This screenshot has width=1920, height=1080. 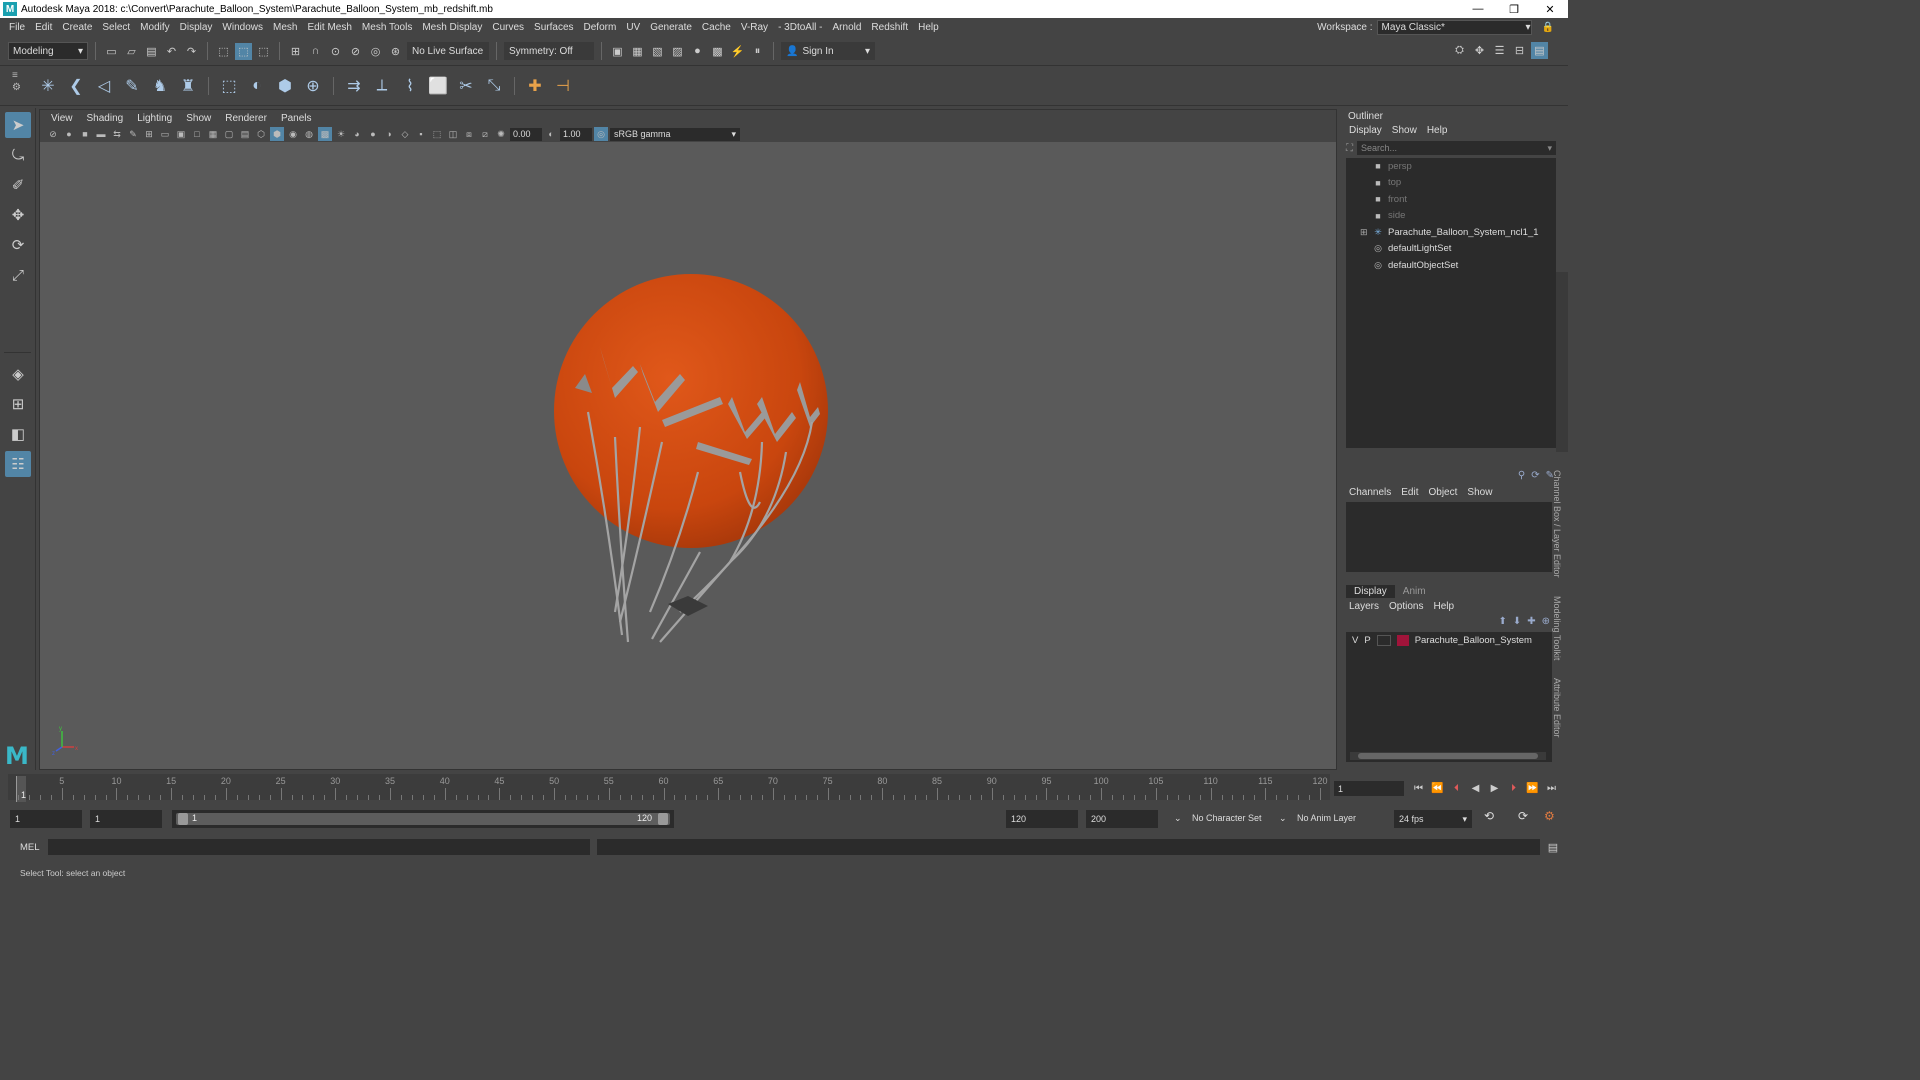 What do you see at coordinates (1451, 216) in the screenshot?
I see `outliner-item: ■ side` at bounding box center [1451, 216].